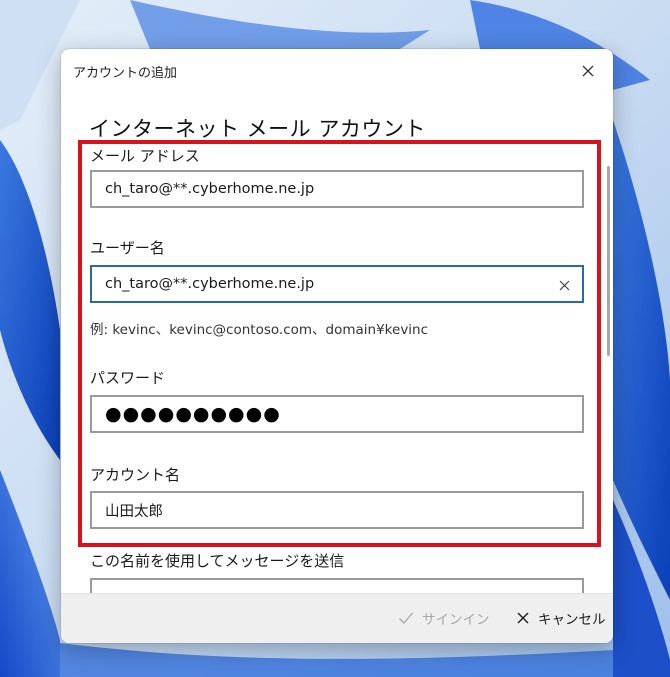 The width and height of the screenshot is (670, 677). I want to click on page-heading: インターネット メール アカウント, so click(257, 129).